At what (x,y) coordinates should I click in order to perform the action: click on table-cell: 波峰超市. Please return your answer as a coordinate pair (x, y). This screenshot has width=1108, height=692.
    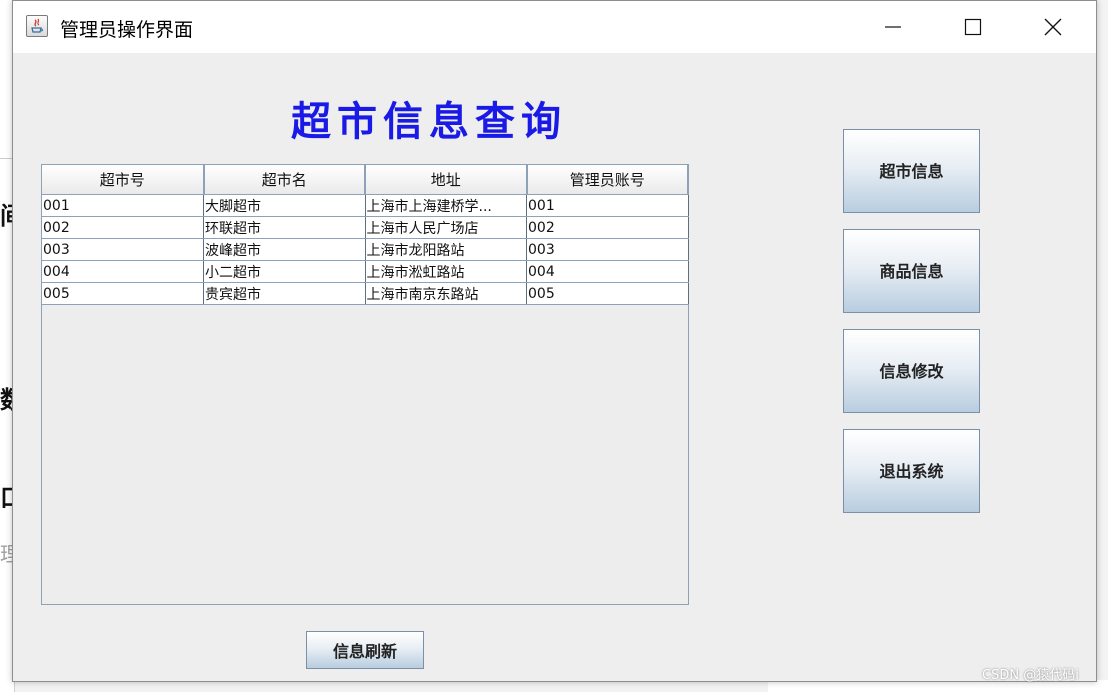
    Looking at the image, I should click on (284, 249).